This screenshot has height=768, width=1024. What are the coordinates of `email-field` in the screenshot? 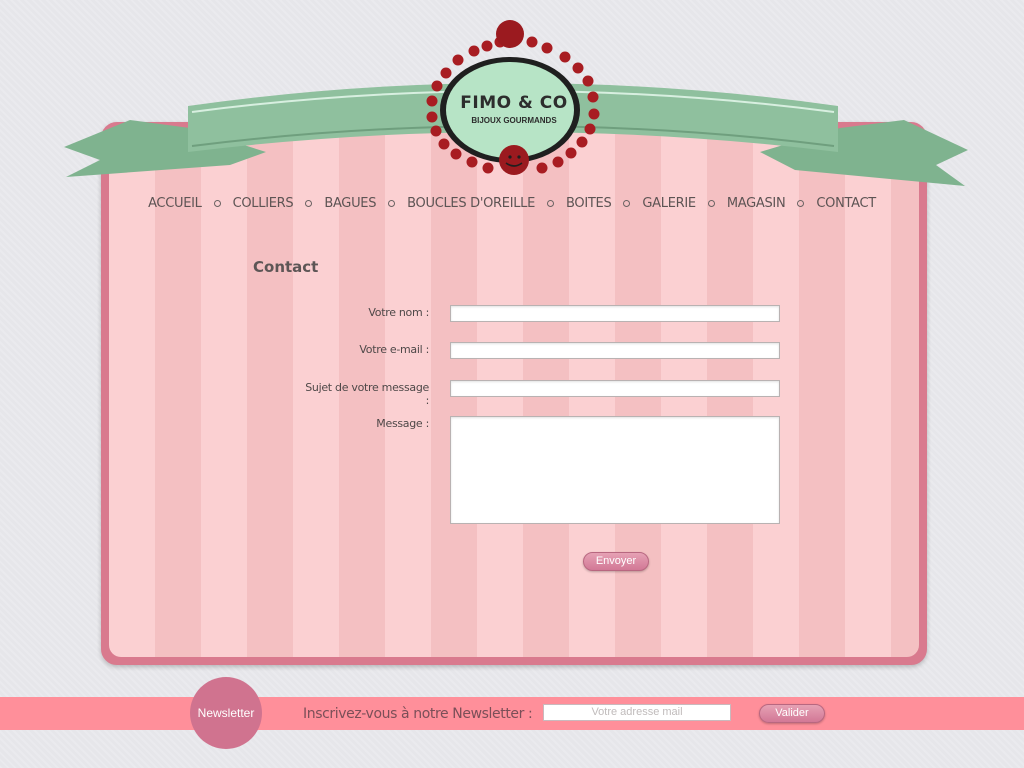 It's located at (615, 350).